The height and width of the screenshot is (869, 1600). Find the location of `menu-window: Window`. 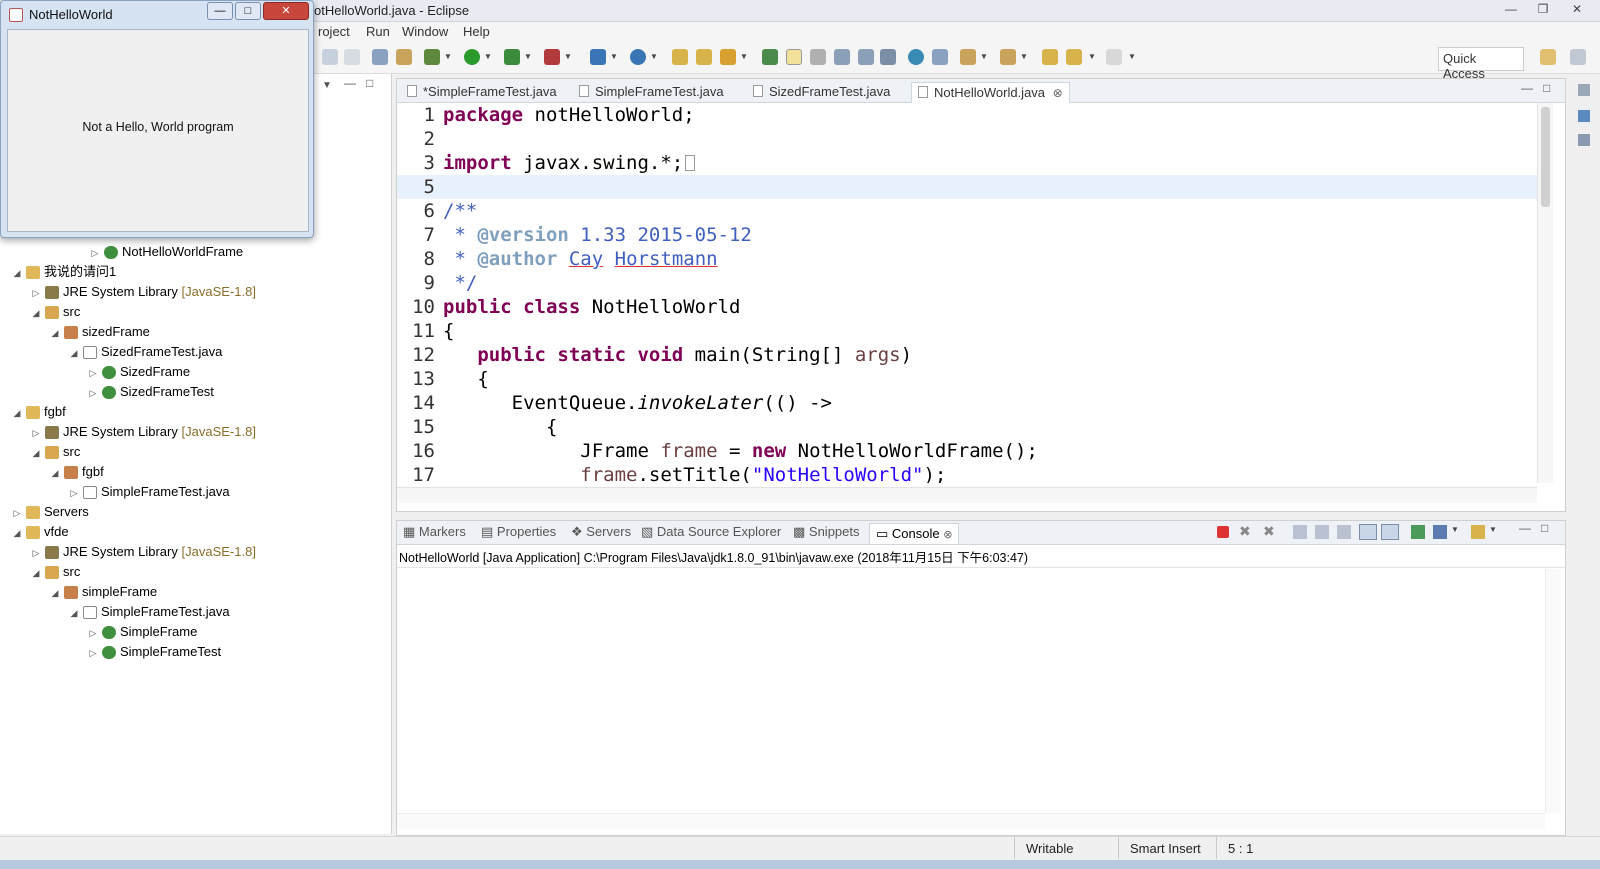

menu-window: Window is located at coordinates (425, 31).